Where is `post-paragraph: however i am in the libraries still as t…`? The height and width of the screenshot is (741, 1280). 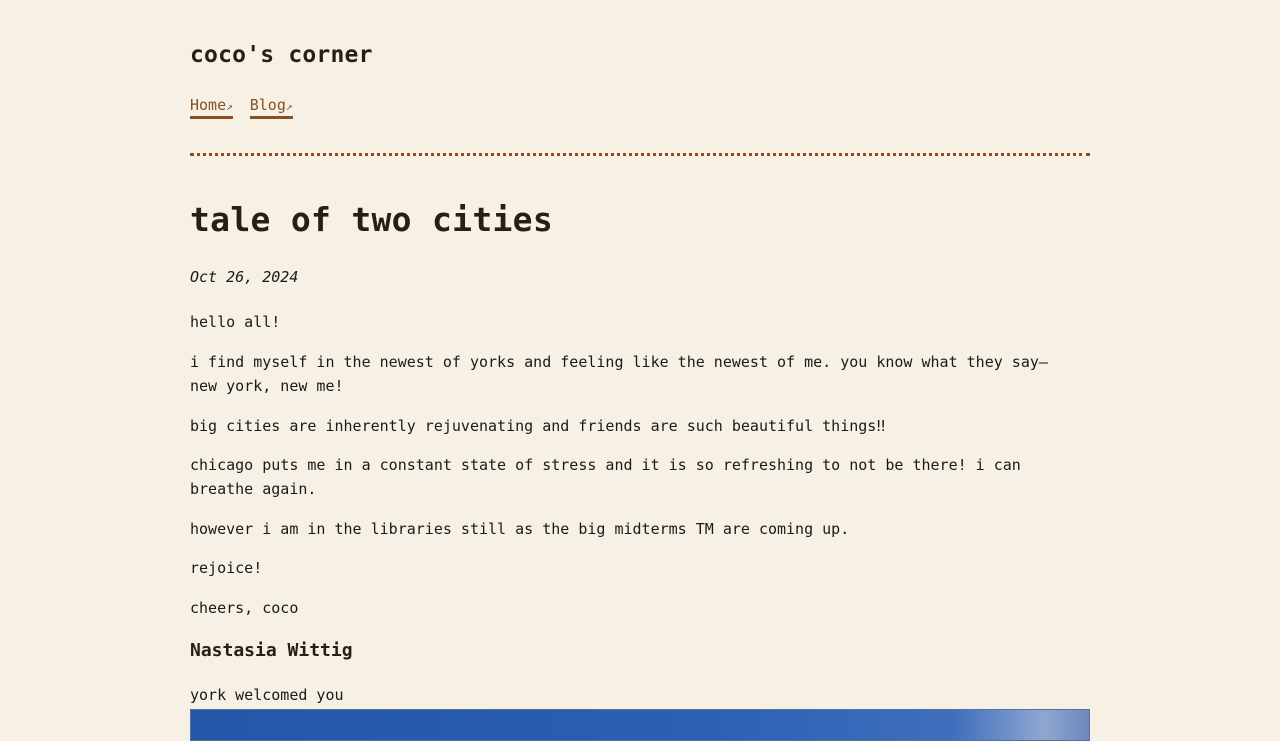
post-paragraph: however i am in the libraries still as t… is located at coordinates (520, 529).